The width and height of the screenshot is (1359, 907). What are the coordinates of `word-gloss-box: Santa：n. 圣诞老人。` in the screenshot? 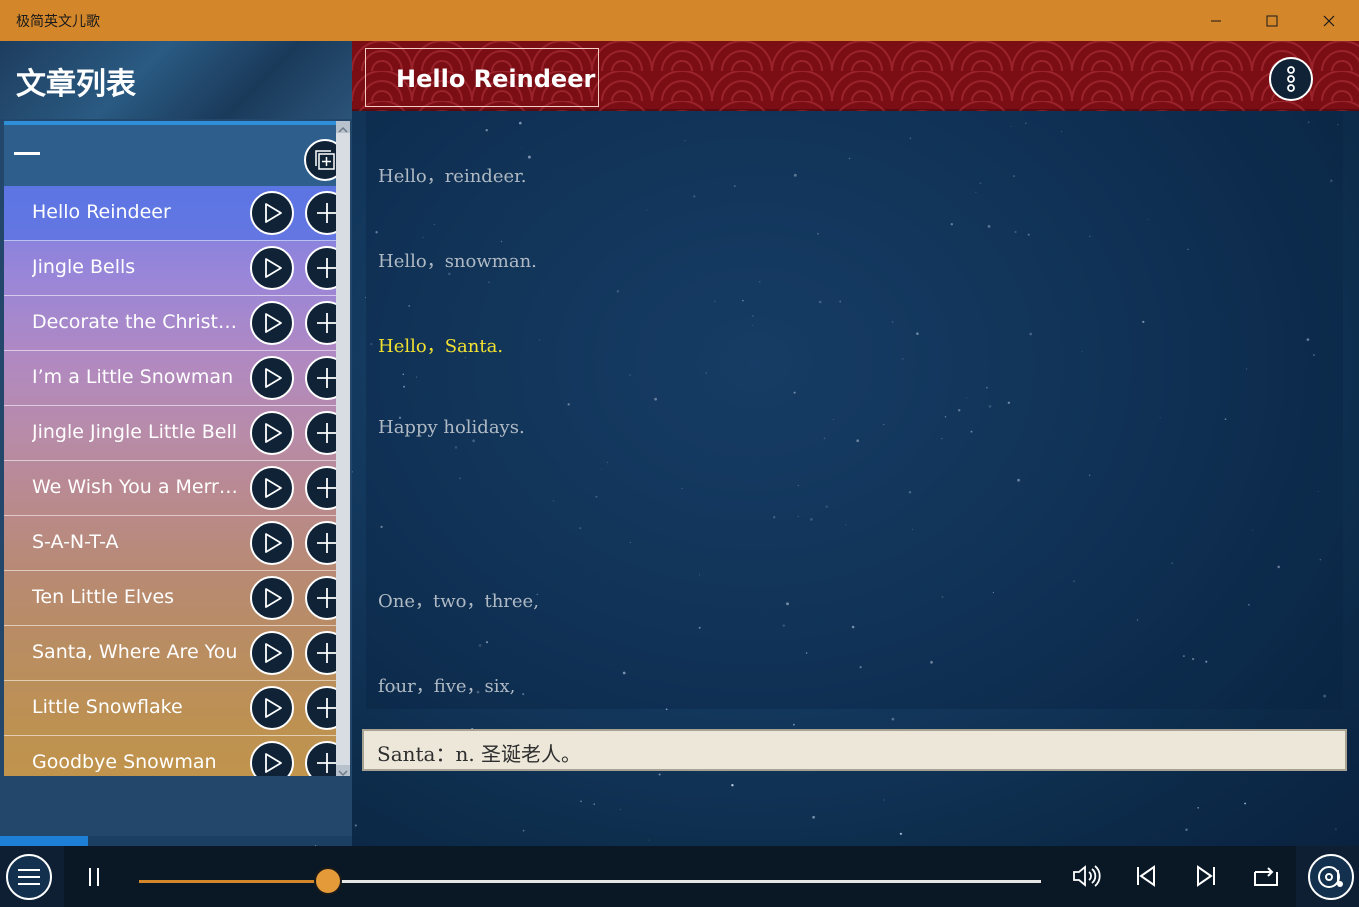 It's located at (854, 750).